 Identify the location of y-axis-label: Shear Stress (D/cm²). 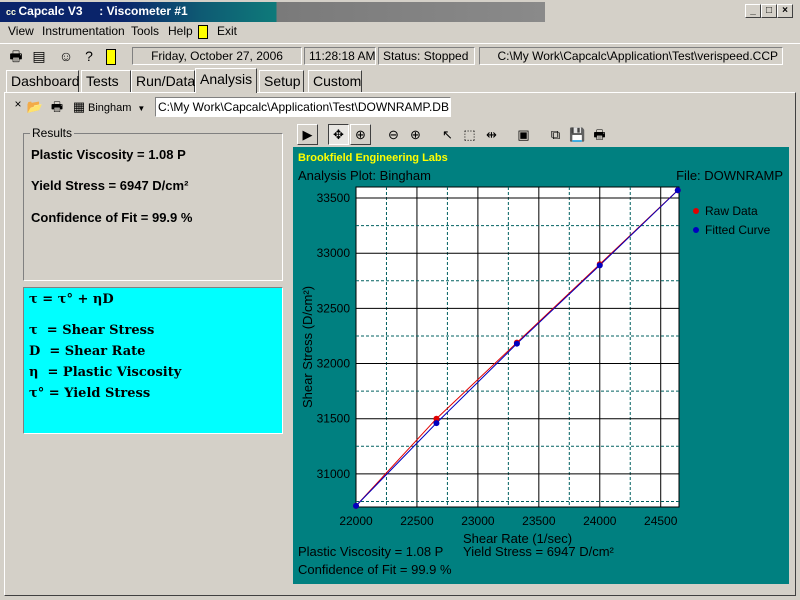
(307, 347).